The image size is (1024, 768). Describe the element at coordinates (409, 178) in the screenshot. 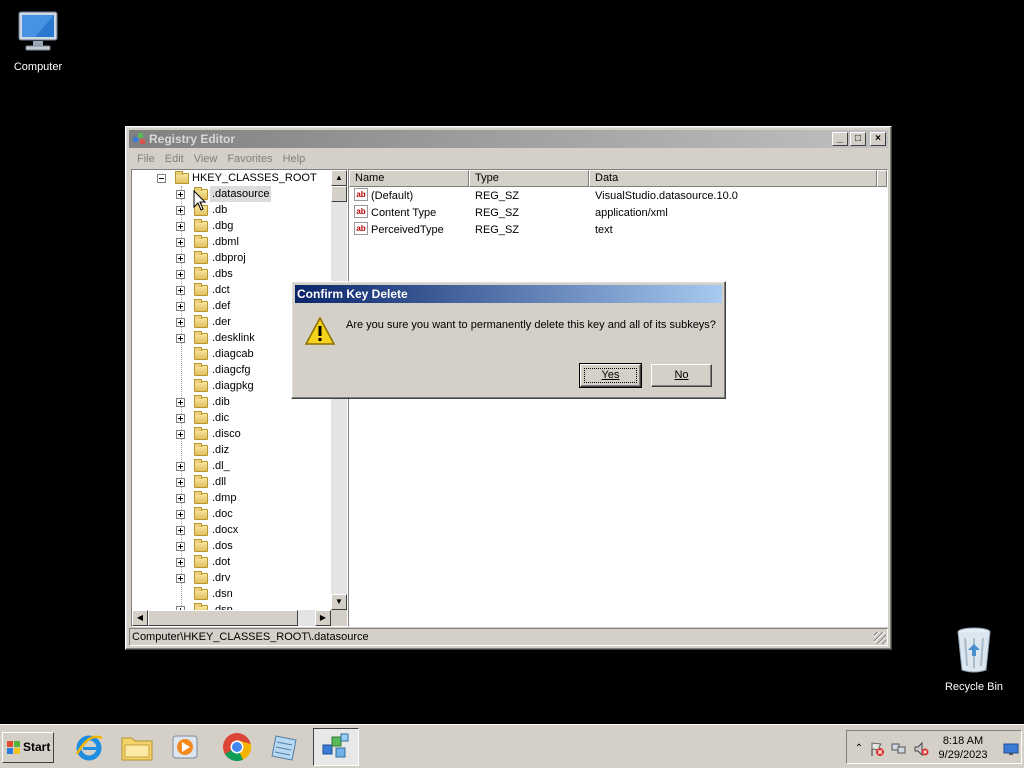

I see `column-name: Name` at that location.